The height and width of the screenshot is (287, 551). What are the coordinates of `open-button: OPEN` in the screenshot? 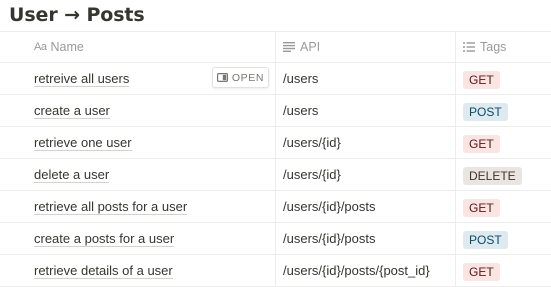 It's located at (240, 77).